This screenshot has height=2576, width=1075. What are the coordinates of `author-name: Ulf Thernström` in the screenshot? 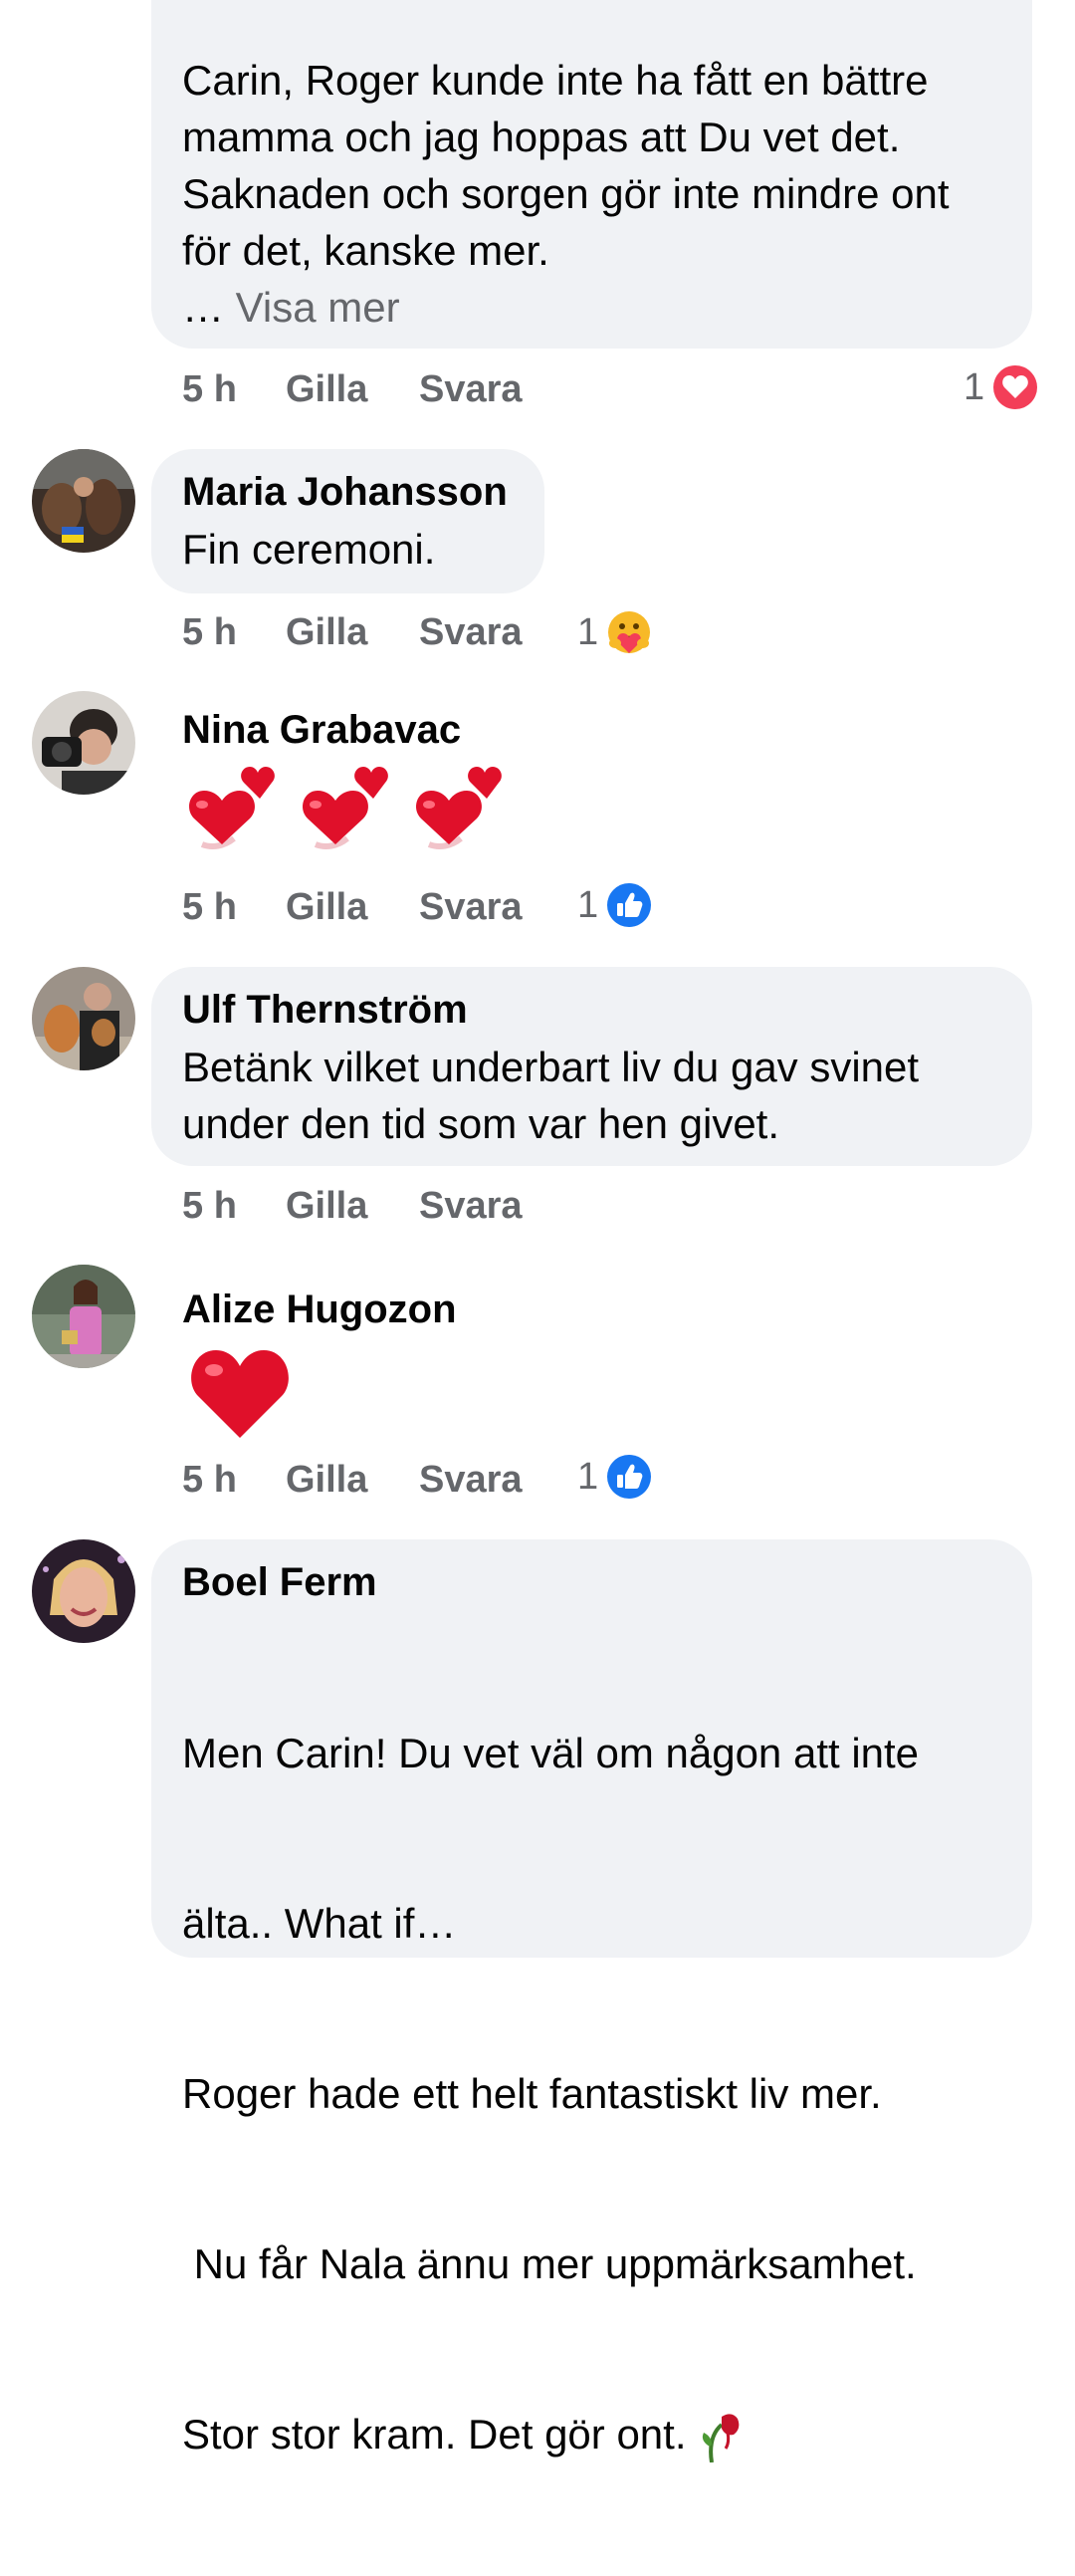 It's located at (591, 1010).